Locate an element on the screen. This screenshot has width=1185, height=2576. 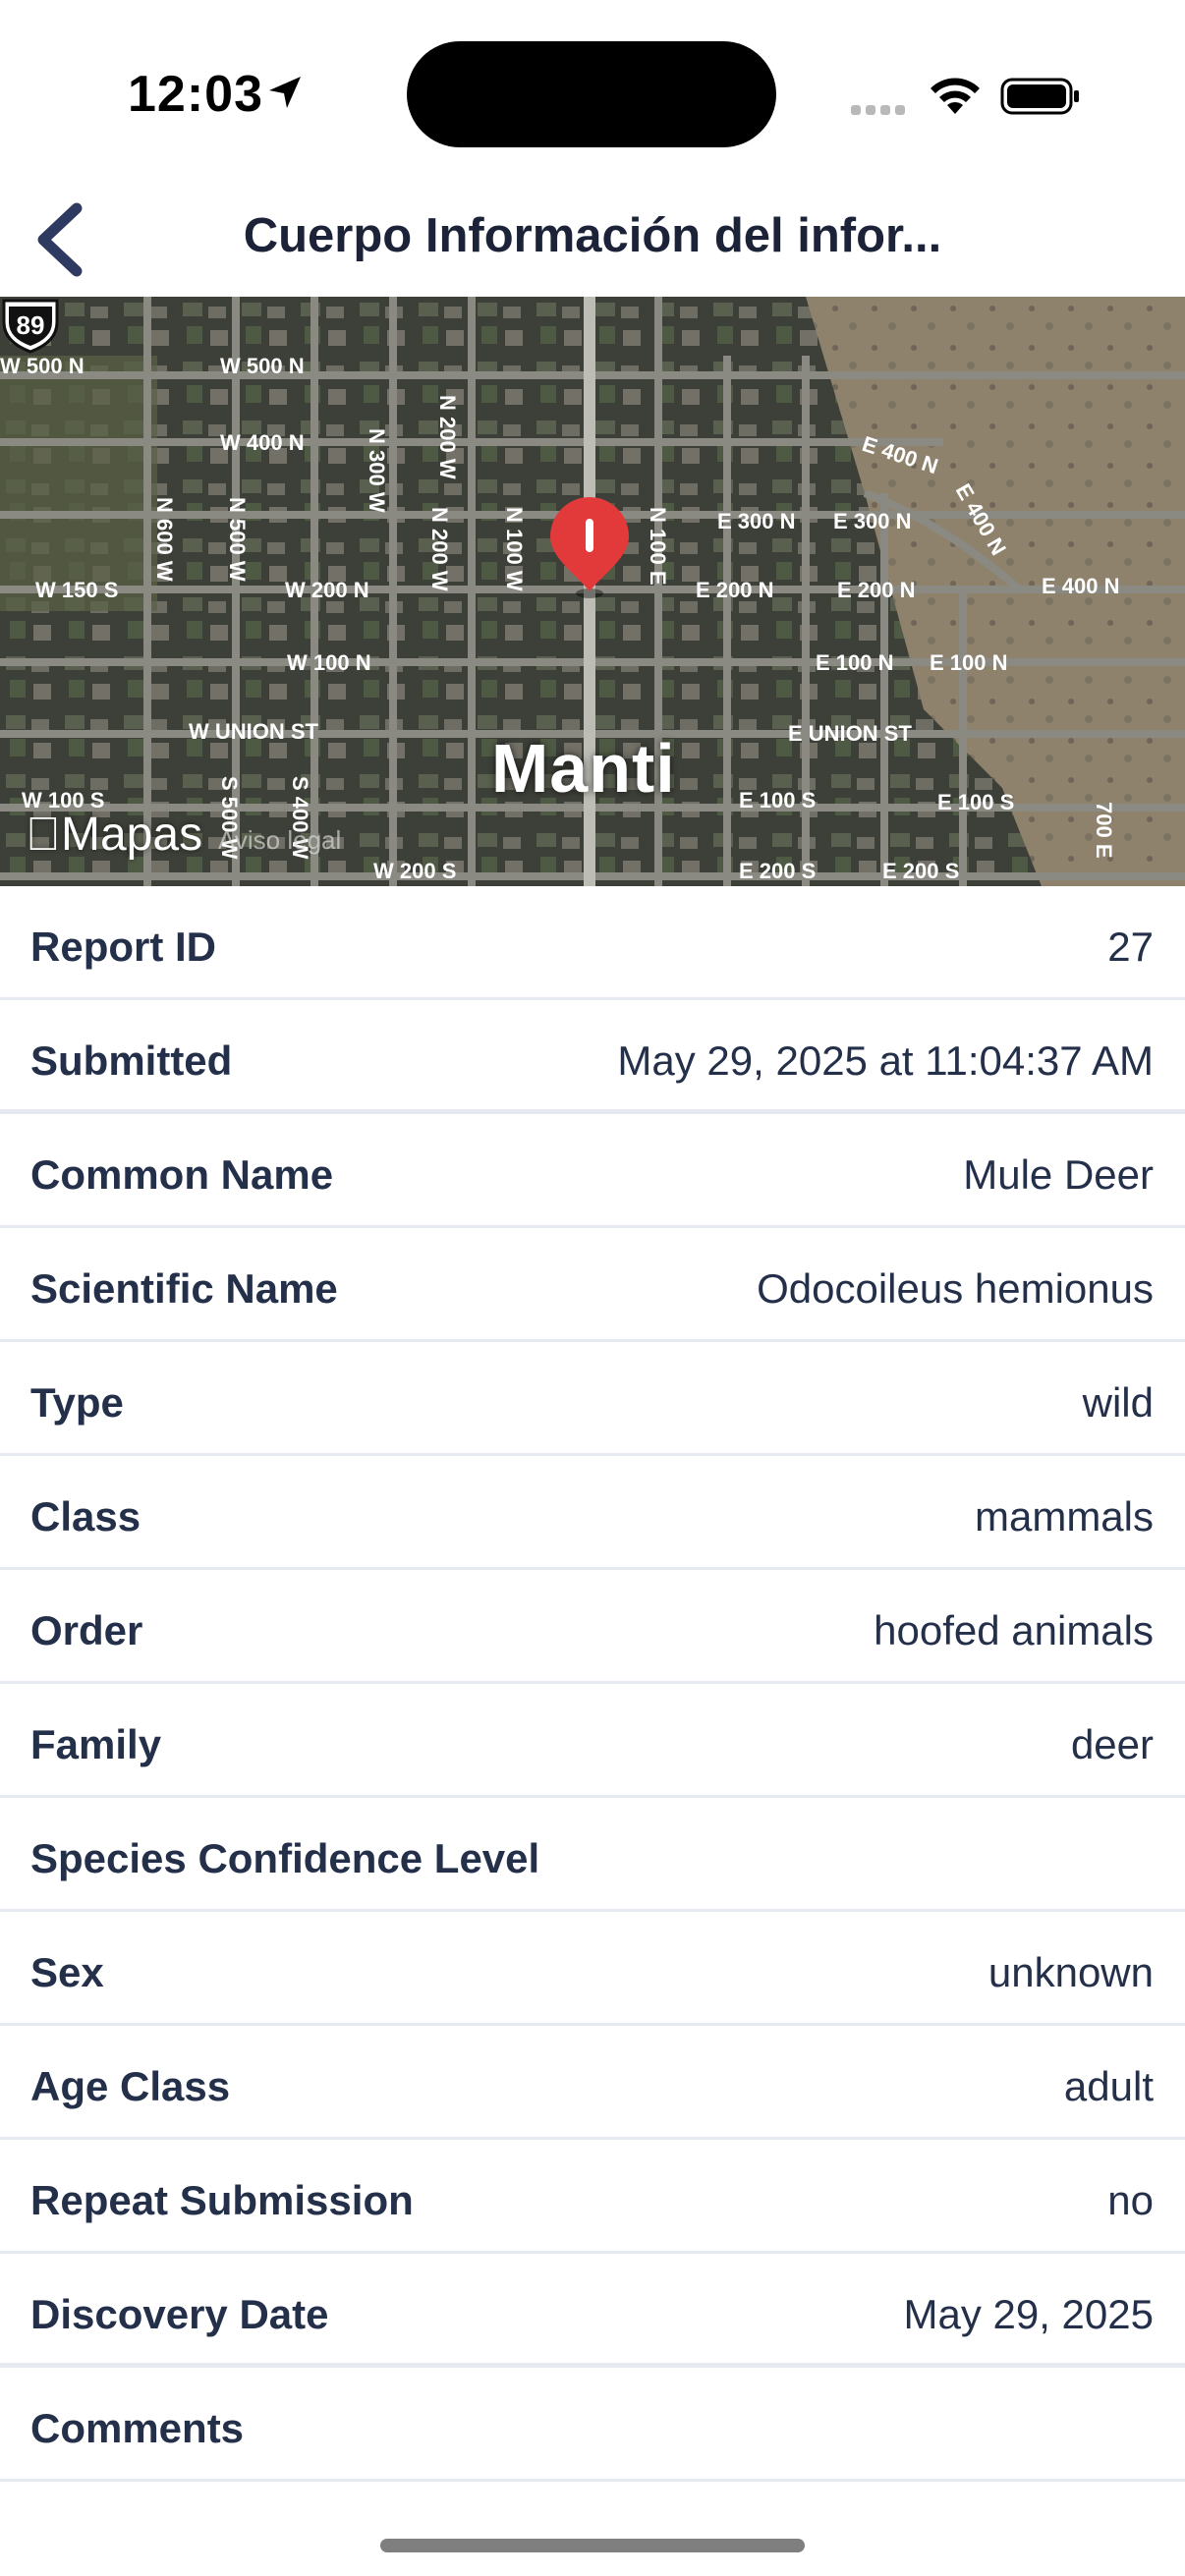
street-label: N 600 W is located at coordinates (165, 539).